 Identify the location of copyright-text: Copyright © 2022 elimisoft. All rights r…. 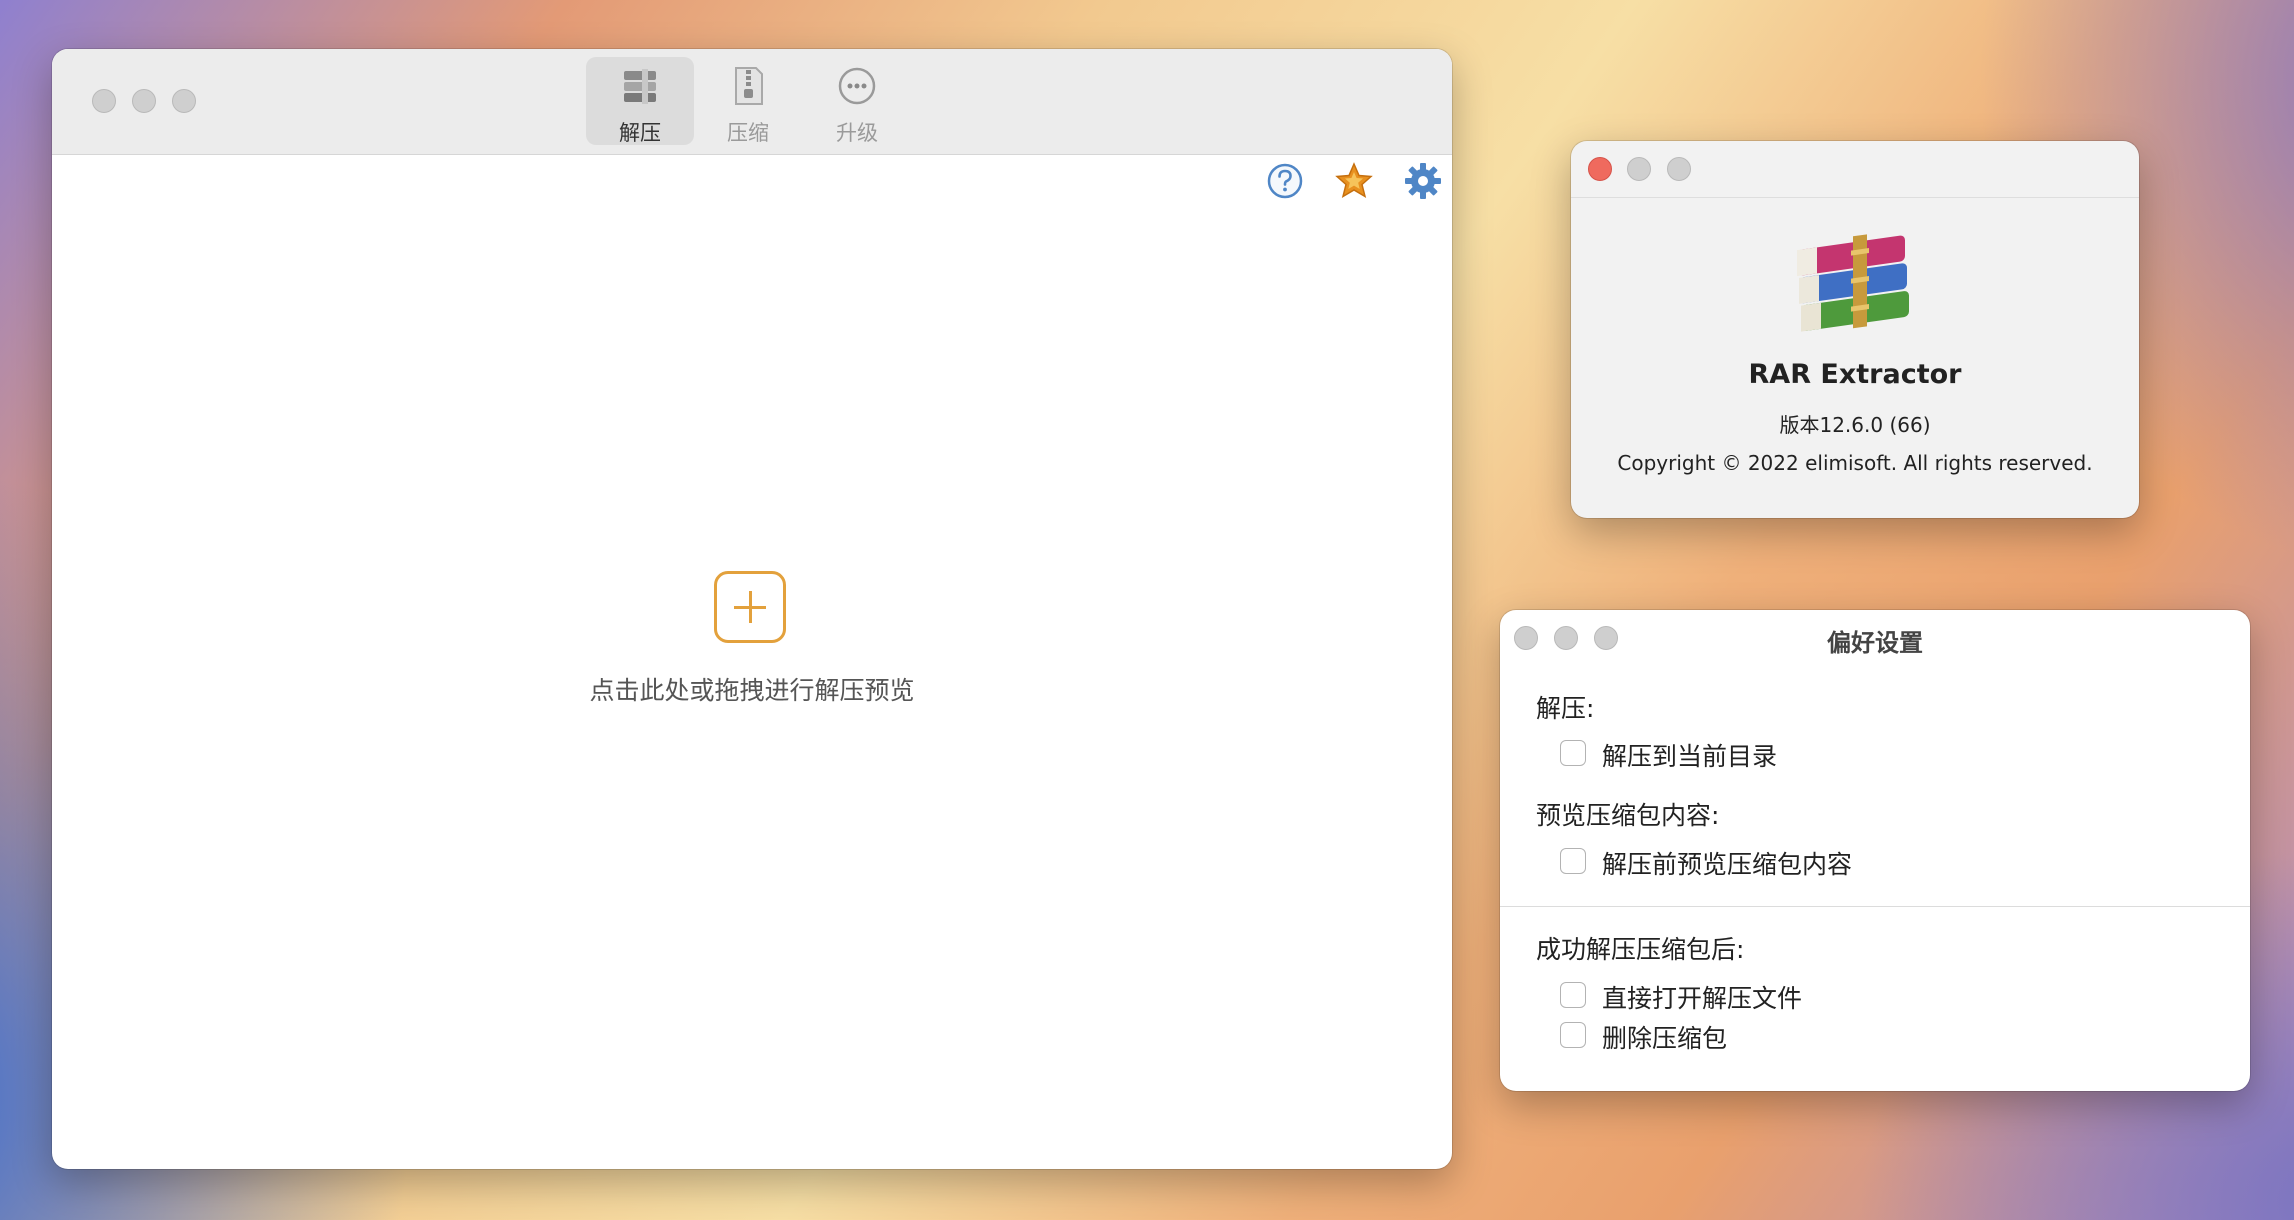
(1855, 463).